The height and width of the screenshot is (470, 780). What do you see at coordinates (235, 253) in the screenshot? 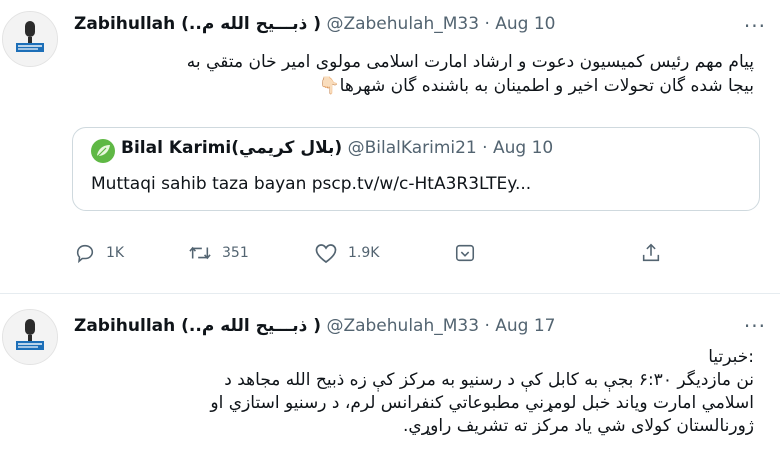
I see `retweet-count: 351` at bounding box center [235, 253].